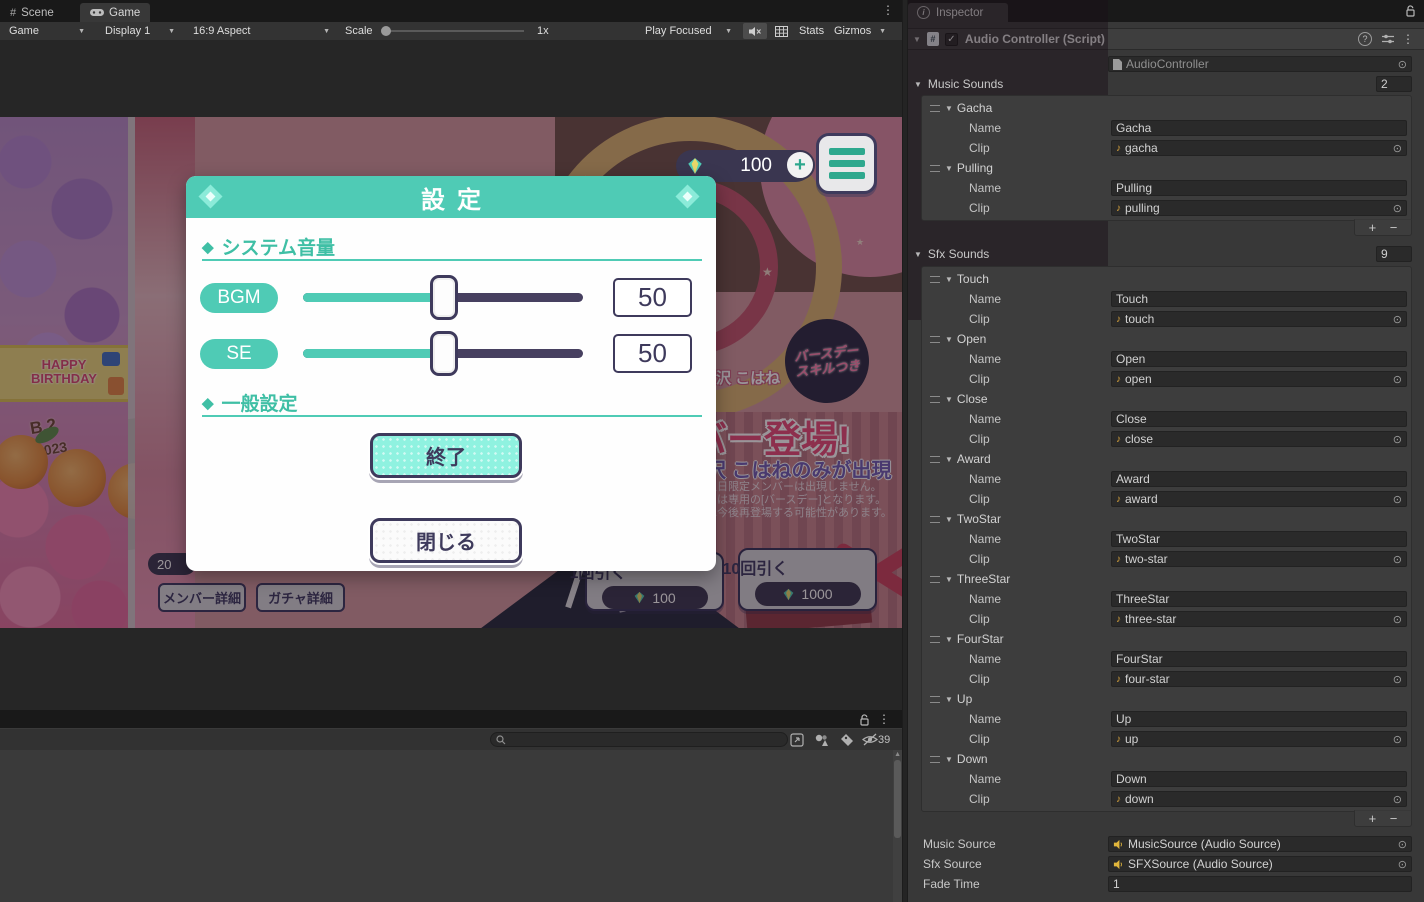 The width and height of the screenshot is (1424, 902). What do you see at coordinates (897, 826) in the screenshot?
I see `scrollbar: ▲` at bounding box center [897, 826].